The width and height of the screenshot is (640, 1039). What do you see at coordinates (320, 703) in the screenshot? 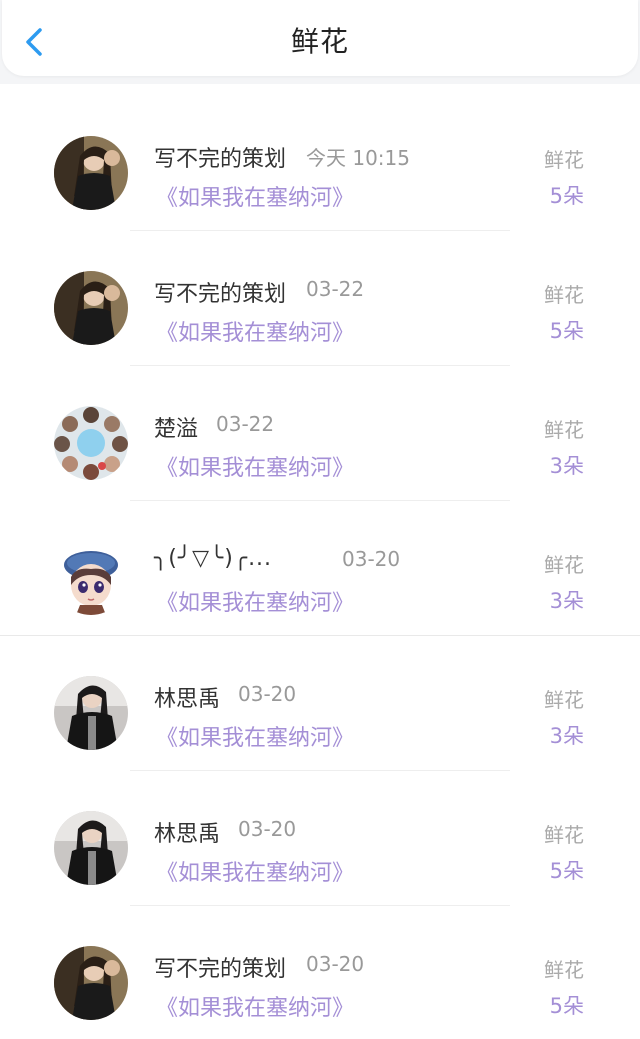
I see `list-item: 林思禹 03-20 《如果我在塞纳河》 鲜花 3朵` at bounding box center [320, 703].